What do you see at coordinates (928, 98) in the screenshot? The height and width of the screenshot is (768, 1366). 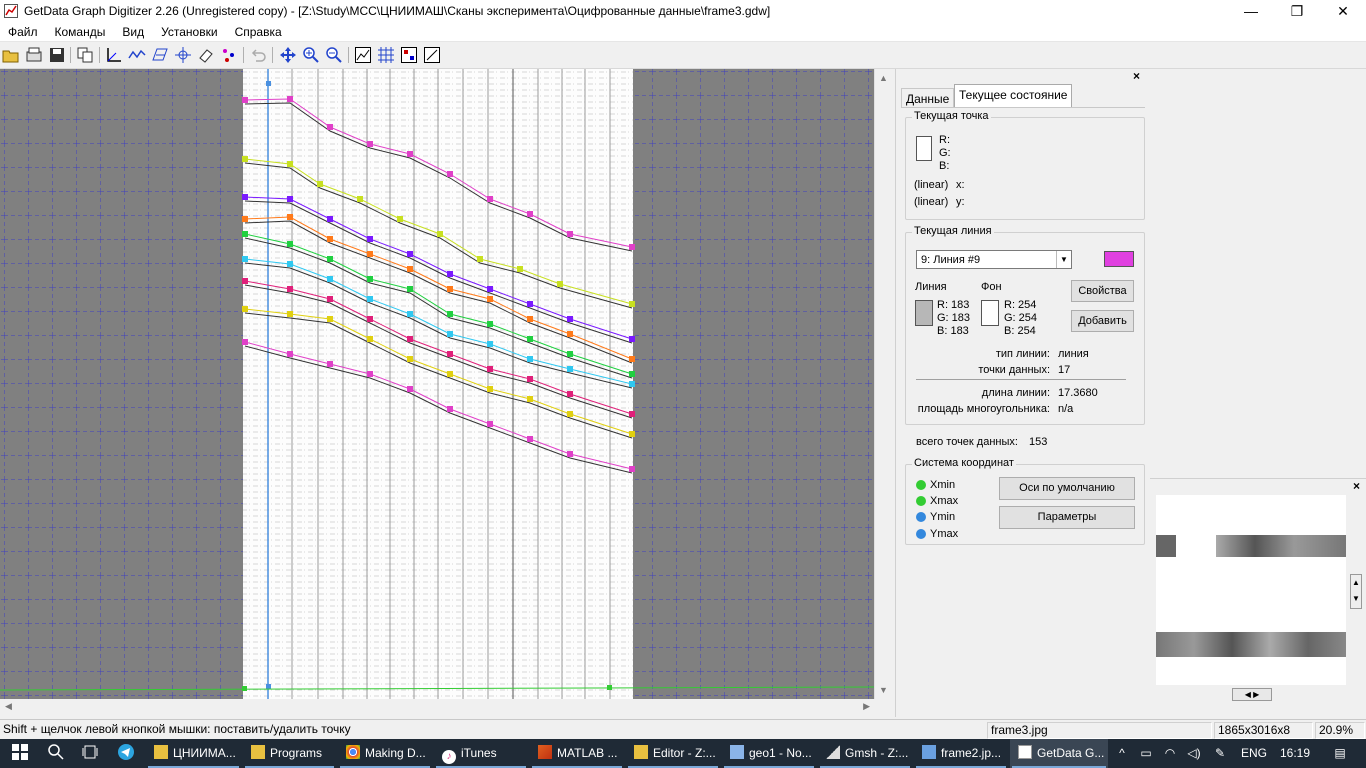 I see `tab-data: Данные` at bounding box center [928, 98].